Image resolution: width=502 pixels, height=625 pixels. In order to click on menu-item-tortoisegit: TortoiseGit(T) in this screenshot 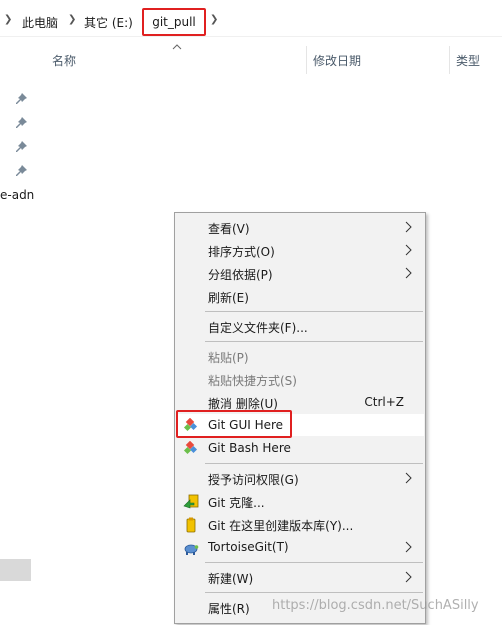, I will do `click(300, 547)`.